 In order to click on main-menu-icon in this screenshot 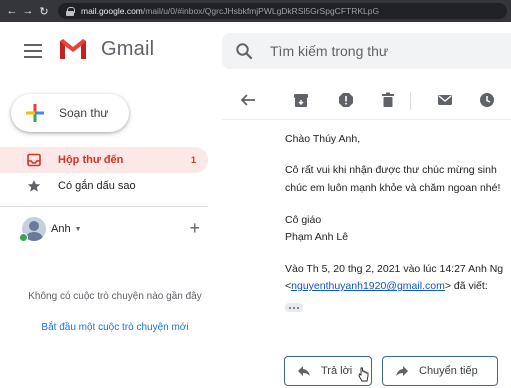, I will do `click(33, 51)`.